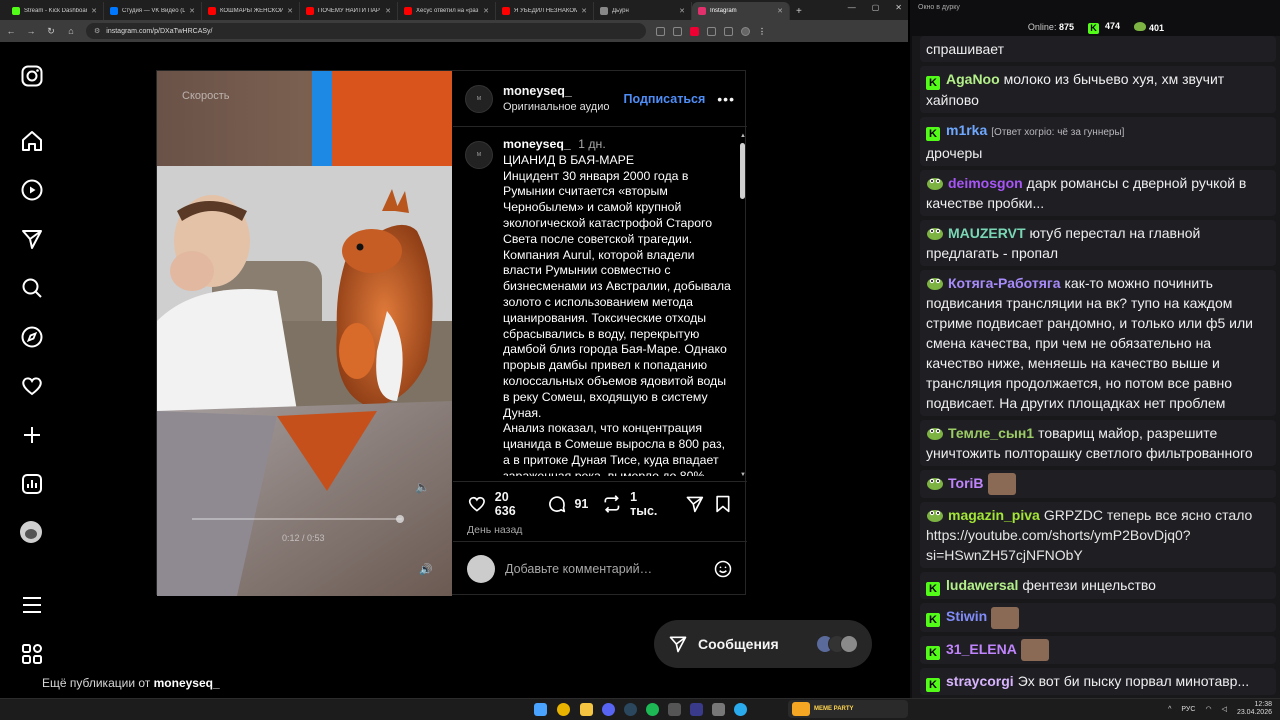 Image resolution: width=1280 pixels, height=720 pixels. What do you see at coordinates (153, 11) in the screenshot?
I see `browser-tab: Студия — VK Видео (Live) ✕` at bounding box center [153, 11].